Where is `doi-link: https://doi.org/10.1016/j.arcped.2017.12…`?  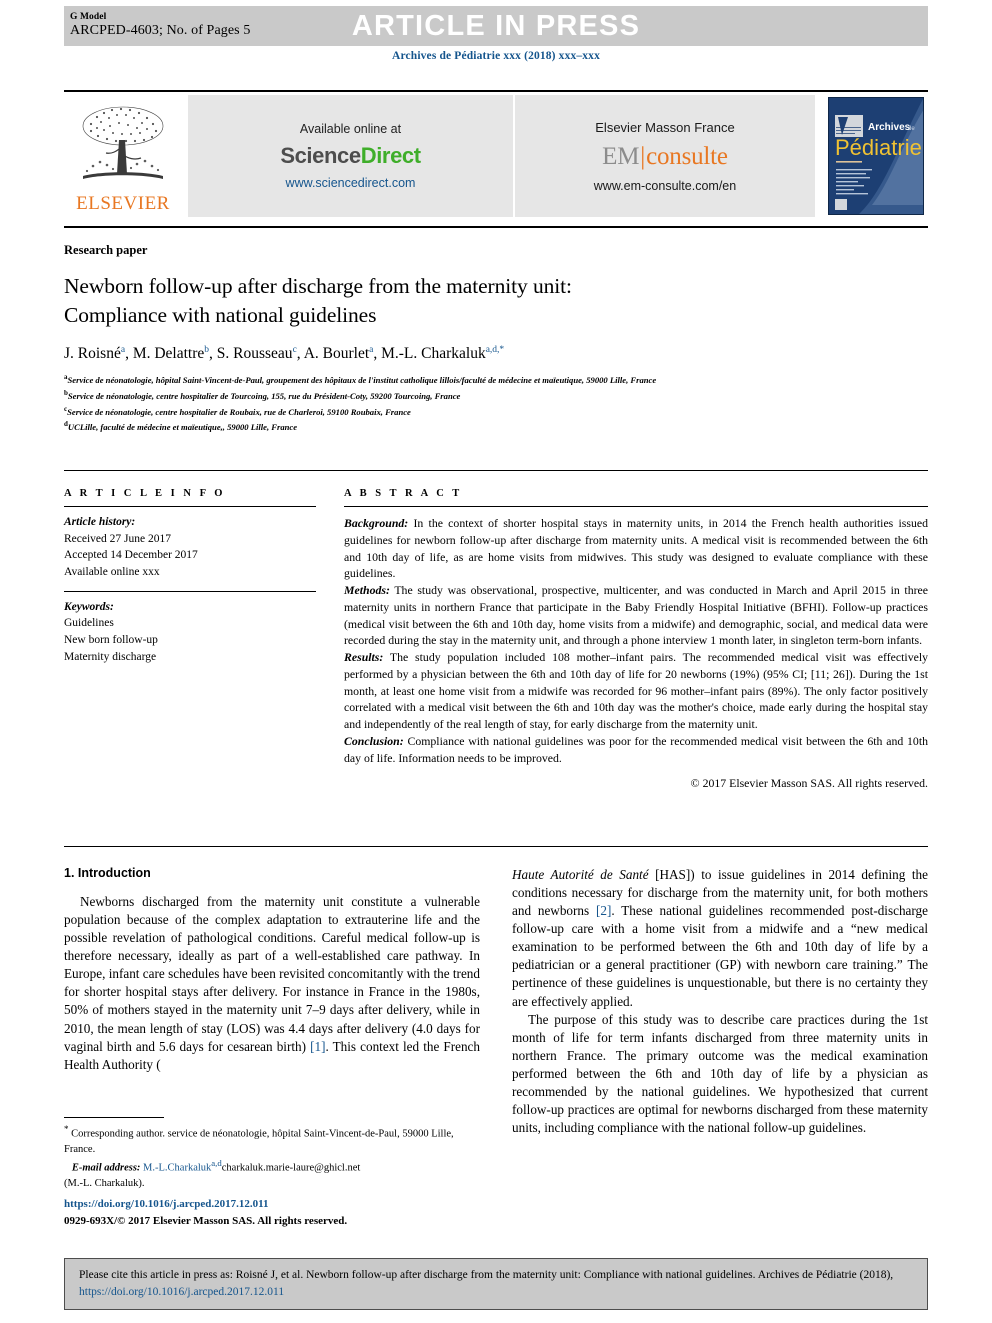
doi-link: https://doi.org/10.1016/j.arcped.2017.12… is located at coordinates (272, 1204).